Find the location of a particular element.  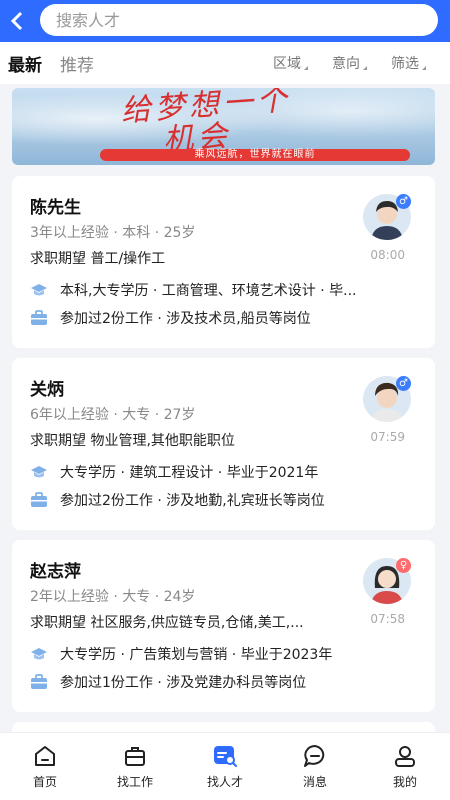

work-text: 参加过1份工作 · 涉及党建办科员等岗位 is located at coordinates (183, 683).